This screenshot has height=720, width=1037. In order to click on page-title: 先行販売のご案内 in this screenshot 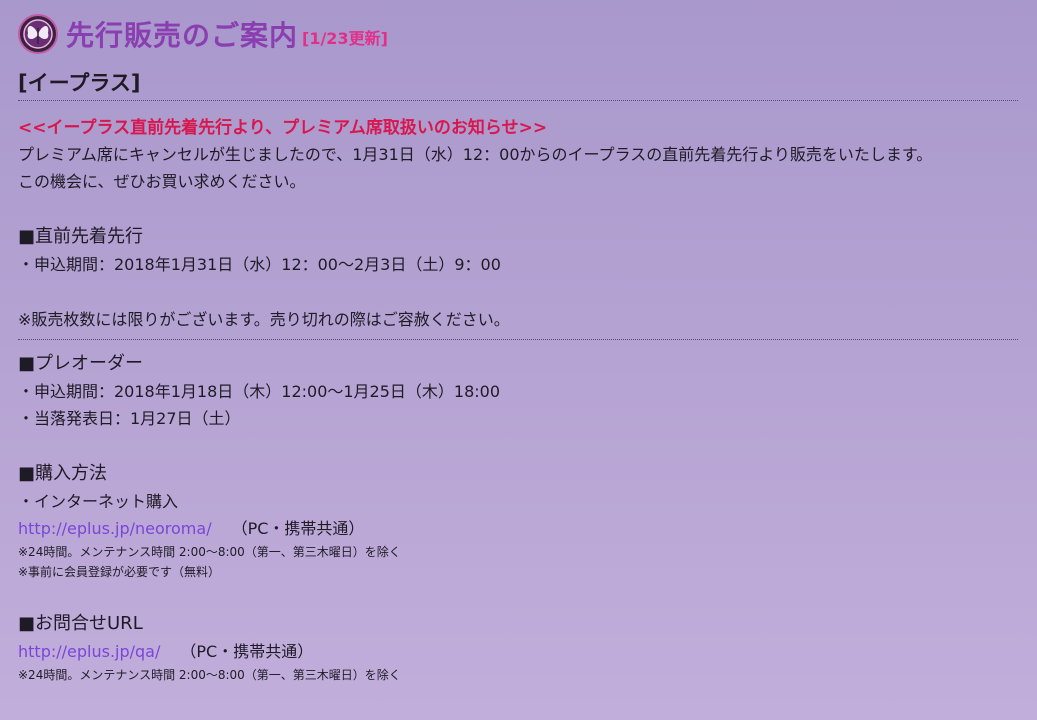, I will do `click(182, 35)`.